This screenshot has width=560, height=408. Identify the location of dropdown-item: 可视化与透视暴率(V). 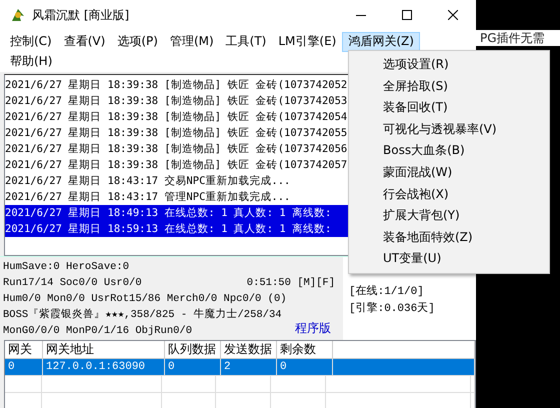
(449, 129).